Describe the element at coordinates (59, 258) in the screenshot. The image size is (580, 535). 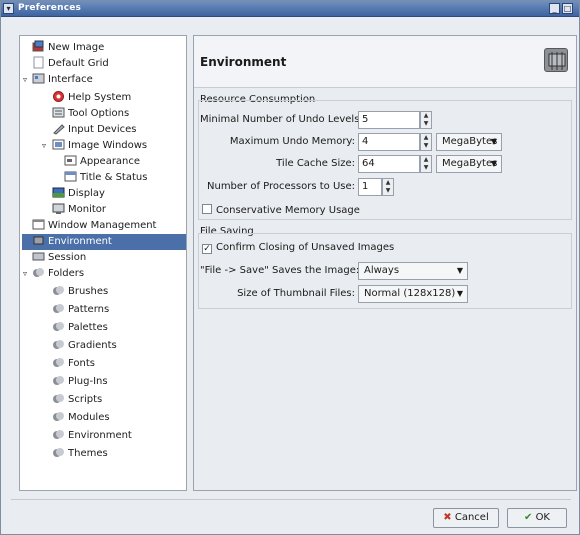
I see `tree-item-session: Session` at that location.